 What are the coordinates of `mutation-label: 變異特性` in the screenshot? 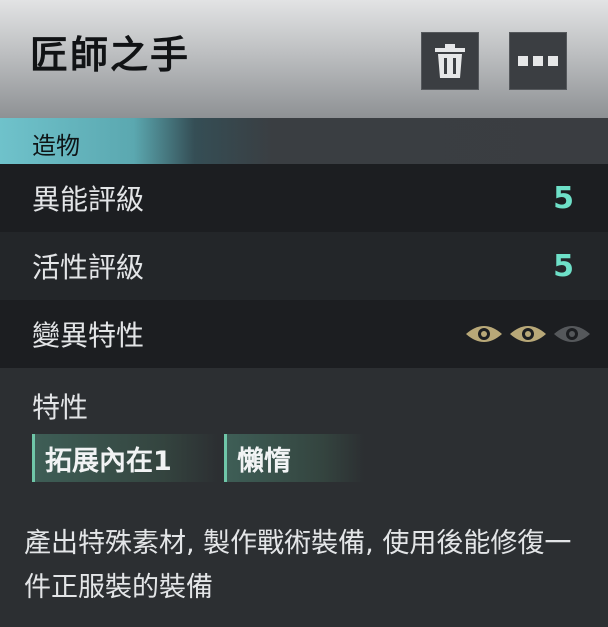 It's located at (88, 335).